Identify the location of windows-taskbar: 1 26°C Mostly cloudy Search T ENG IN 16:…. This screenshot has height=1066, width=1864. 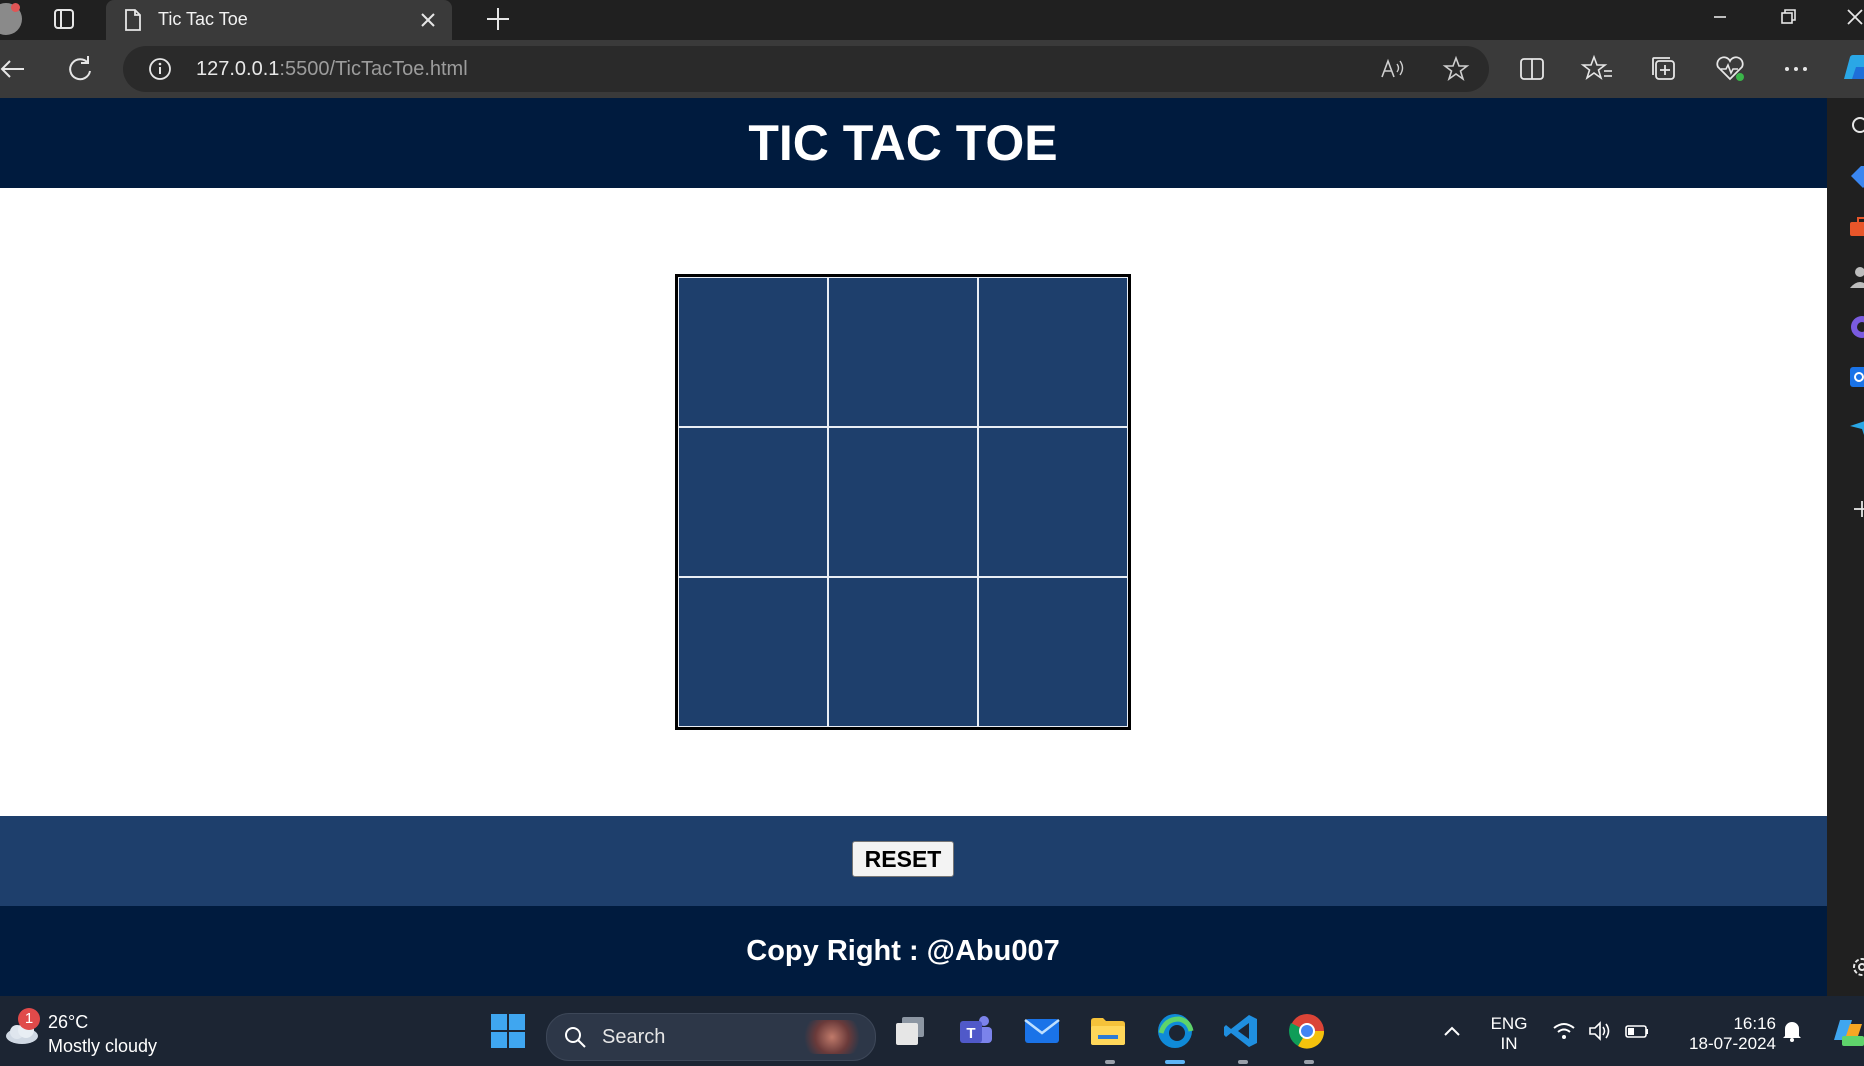
(932, 1031).